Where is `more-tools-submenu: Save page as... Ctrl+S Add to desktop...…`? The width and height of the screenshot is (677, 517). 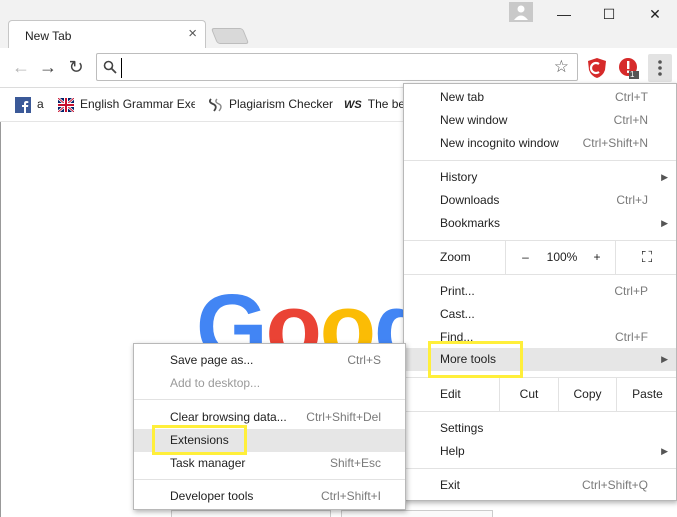
more-tools-submenu: Save page as... Ctrl+S Add to desktop...… is located at coordinates (269, 426).